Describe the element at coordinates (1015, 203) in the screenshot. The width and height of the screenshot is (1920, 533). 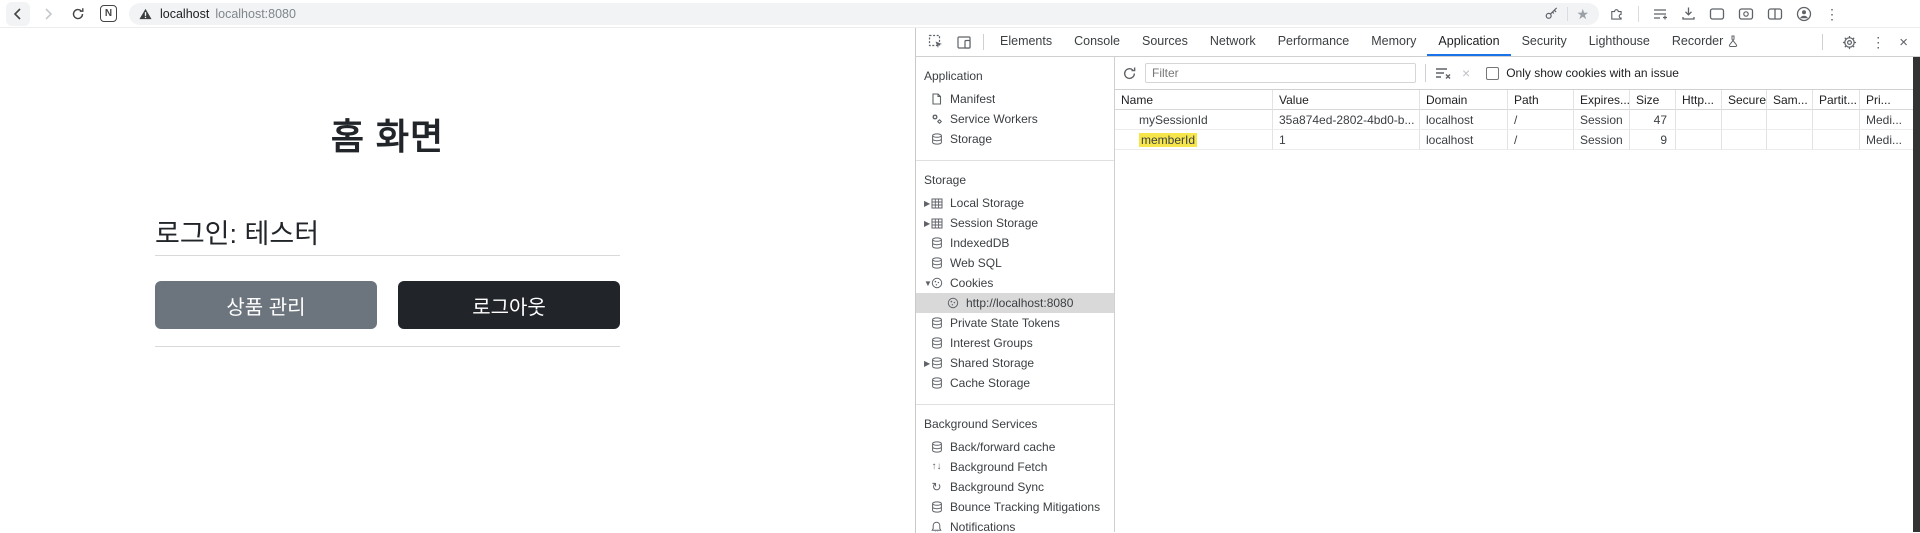
I see `sidebar-item-local-storage: ▶ Local Storage` at that location.